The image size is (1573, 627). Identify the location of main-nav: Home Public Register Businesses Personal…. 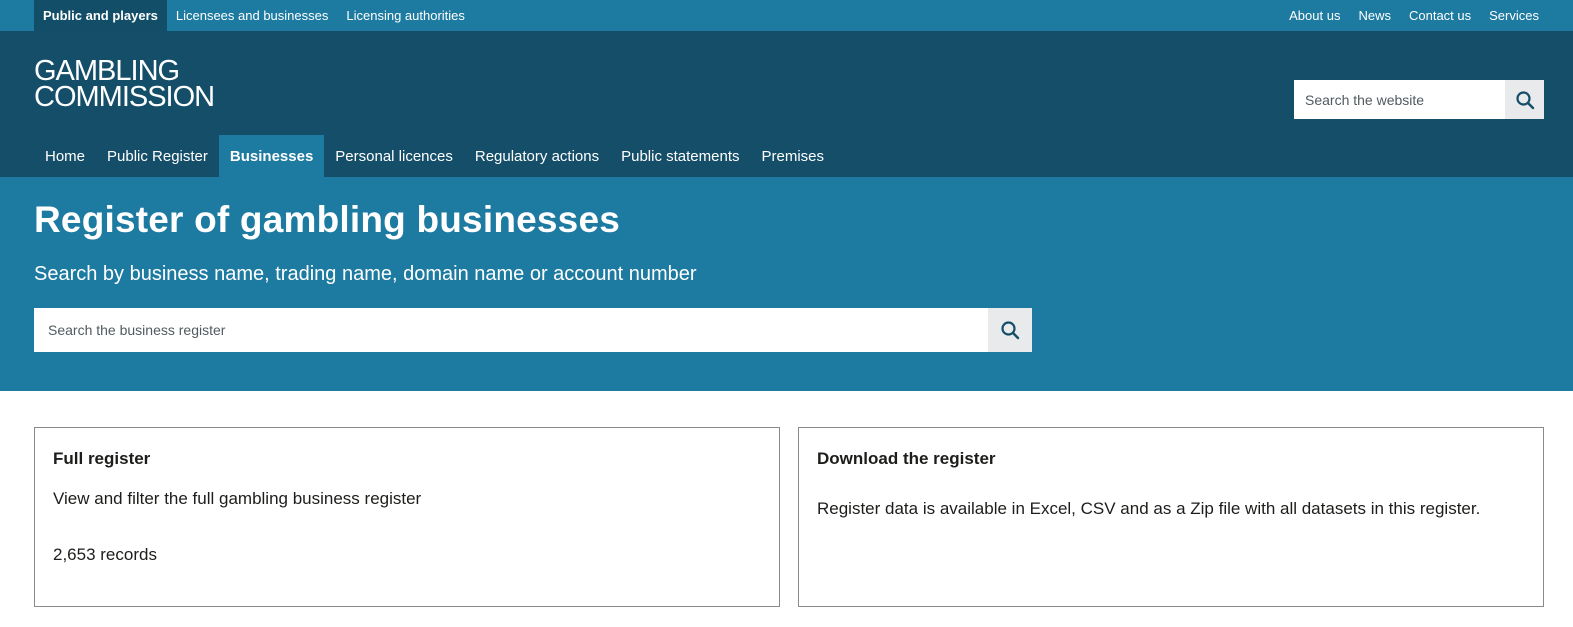
(434, 156).